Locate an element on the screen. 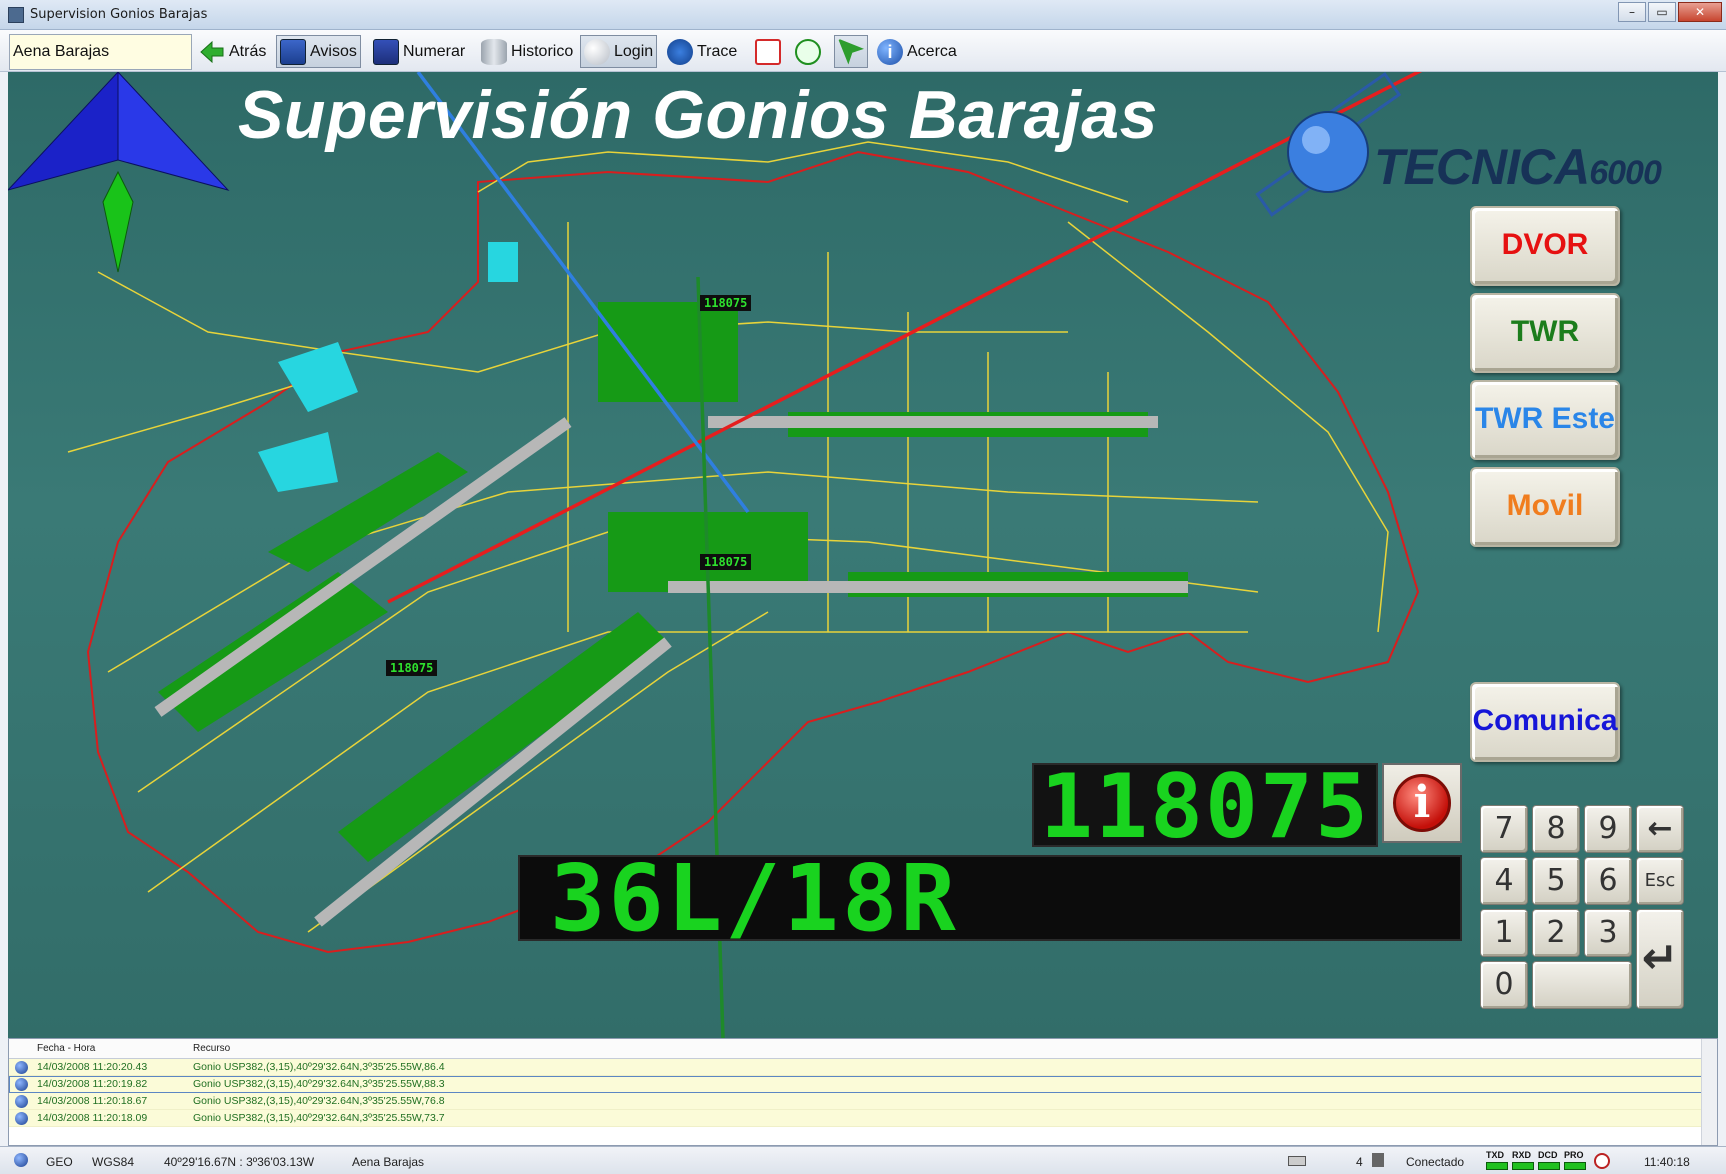 The height and width of the screenshot is (1174, 1726). led-label: TXD is located at coordinates (1495, 1155).